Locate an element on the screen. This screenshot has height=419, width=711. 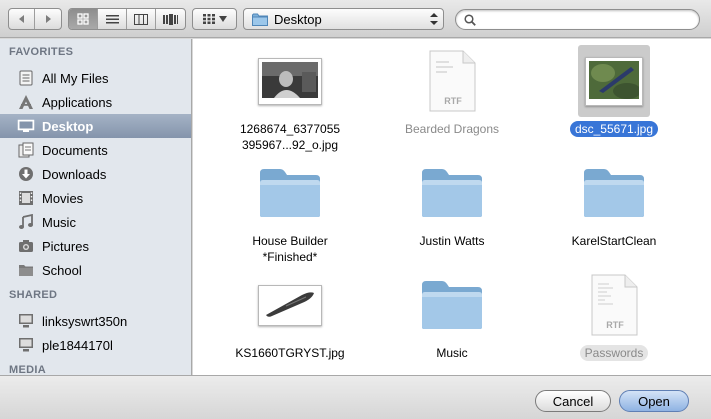
file-name: Justin Watts is located at coordinates (452, 241).